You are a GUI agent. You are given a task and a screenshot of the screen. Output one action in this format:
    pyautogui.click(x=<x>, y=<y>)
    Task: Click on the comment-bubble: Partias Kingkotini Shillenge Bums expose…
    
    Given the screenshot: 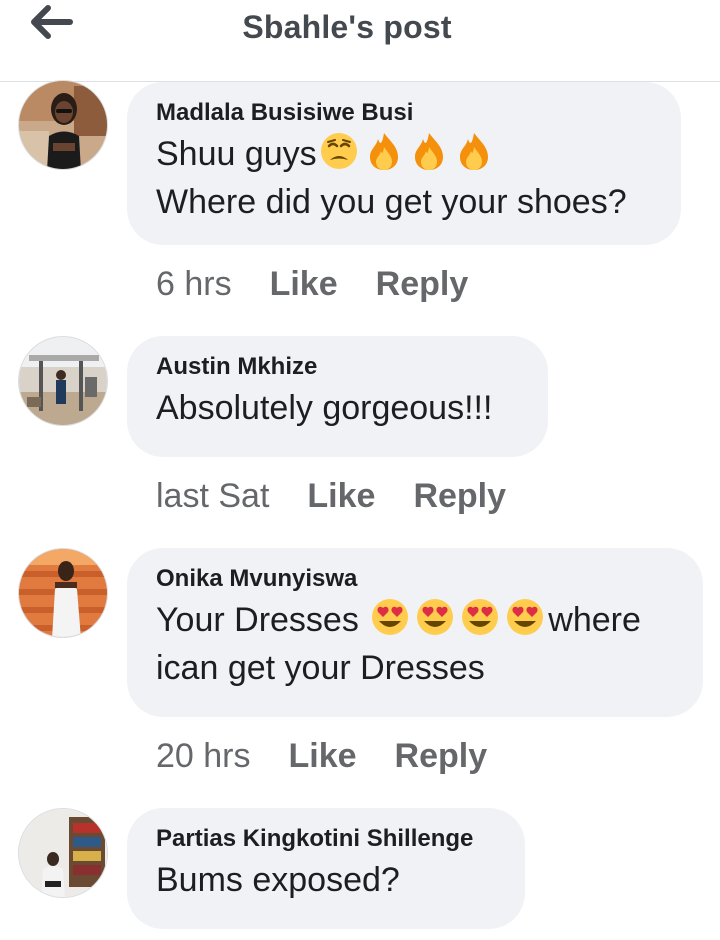 What is the action you would take?
    pyautogui.click(x=326, y=868)
    